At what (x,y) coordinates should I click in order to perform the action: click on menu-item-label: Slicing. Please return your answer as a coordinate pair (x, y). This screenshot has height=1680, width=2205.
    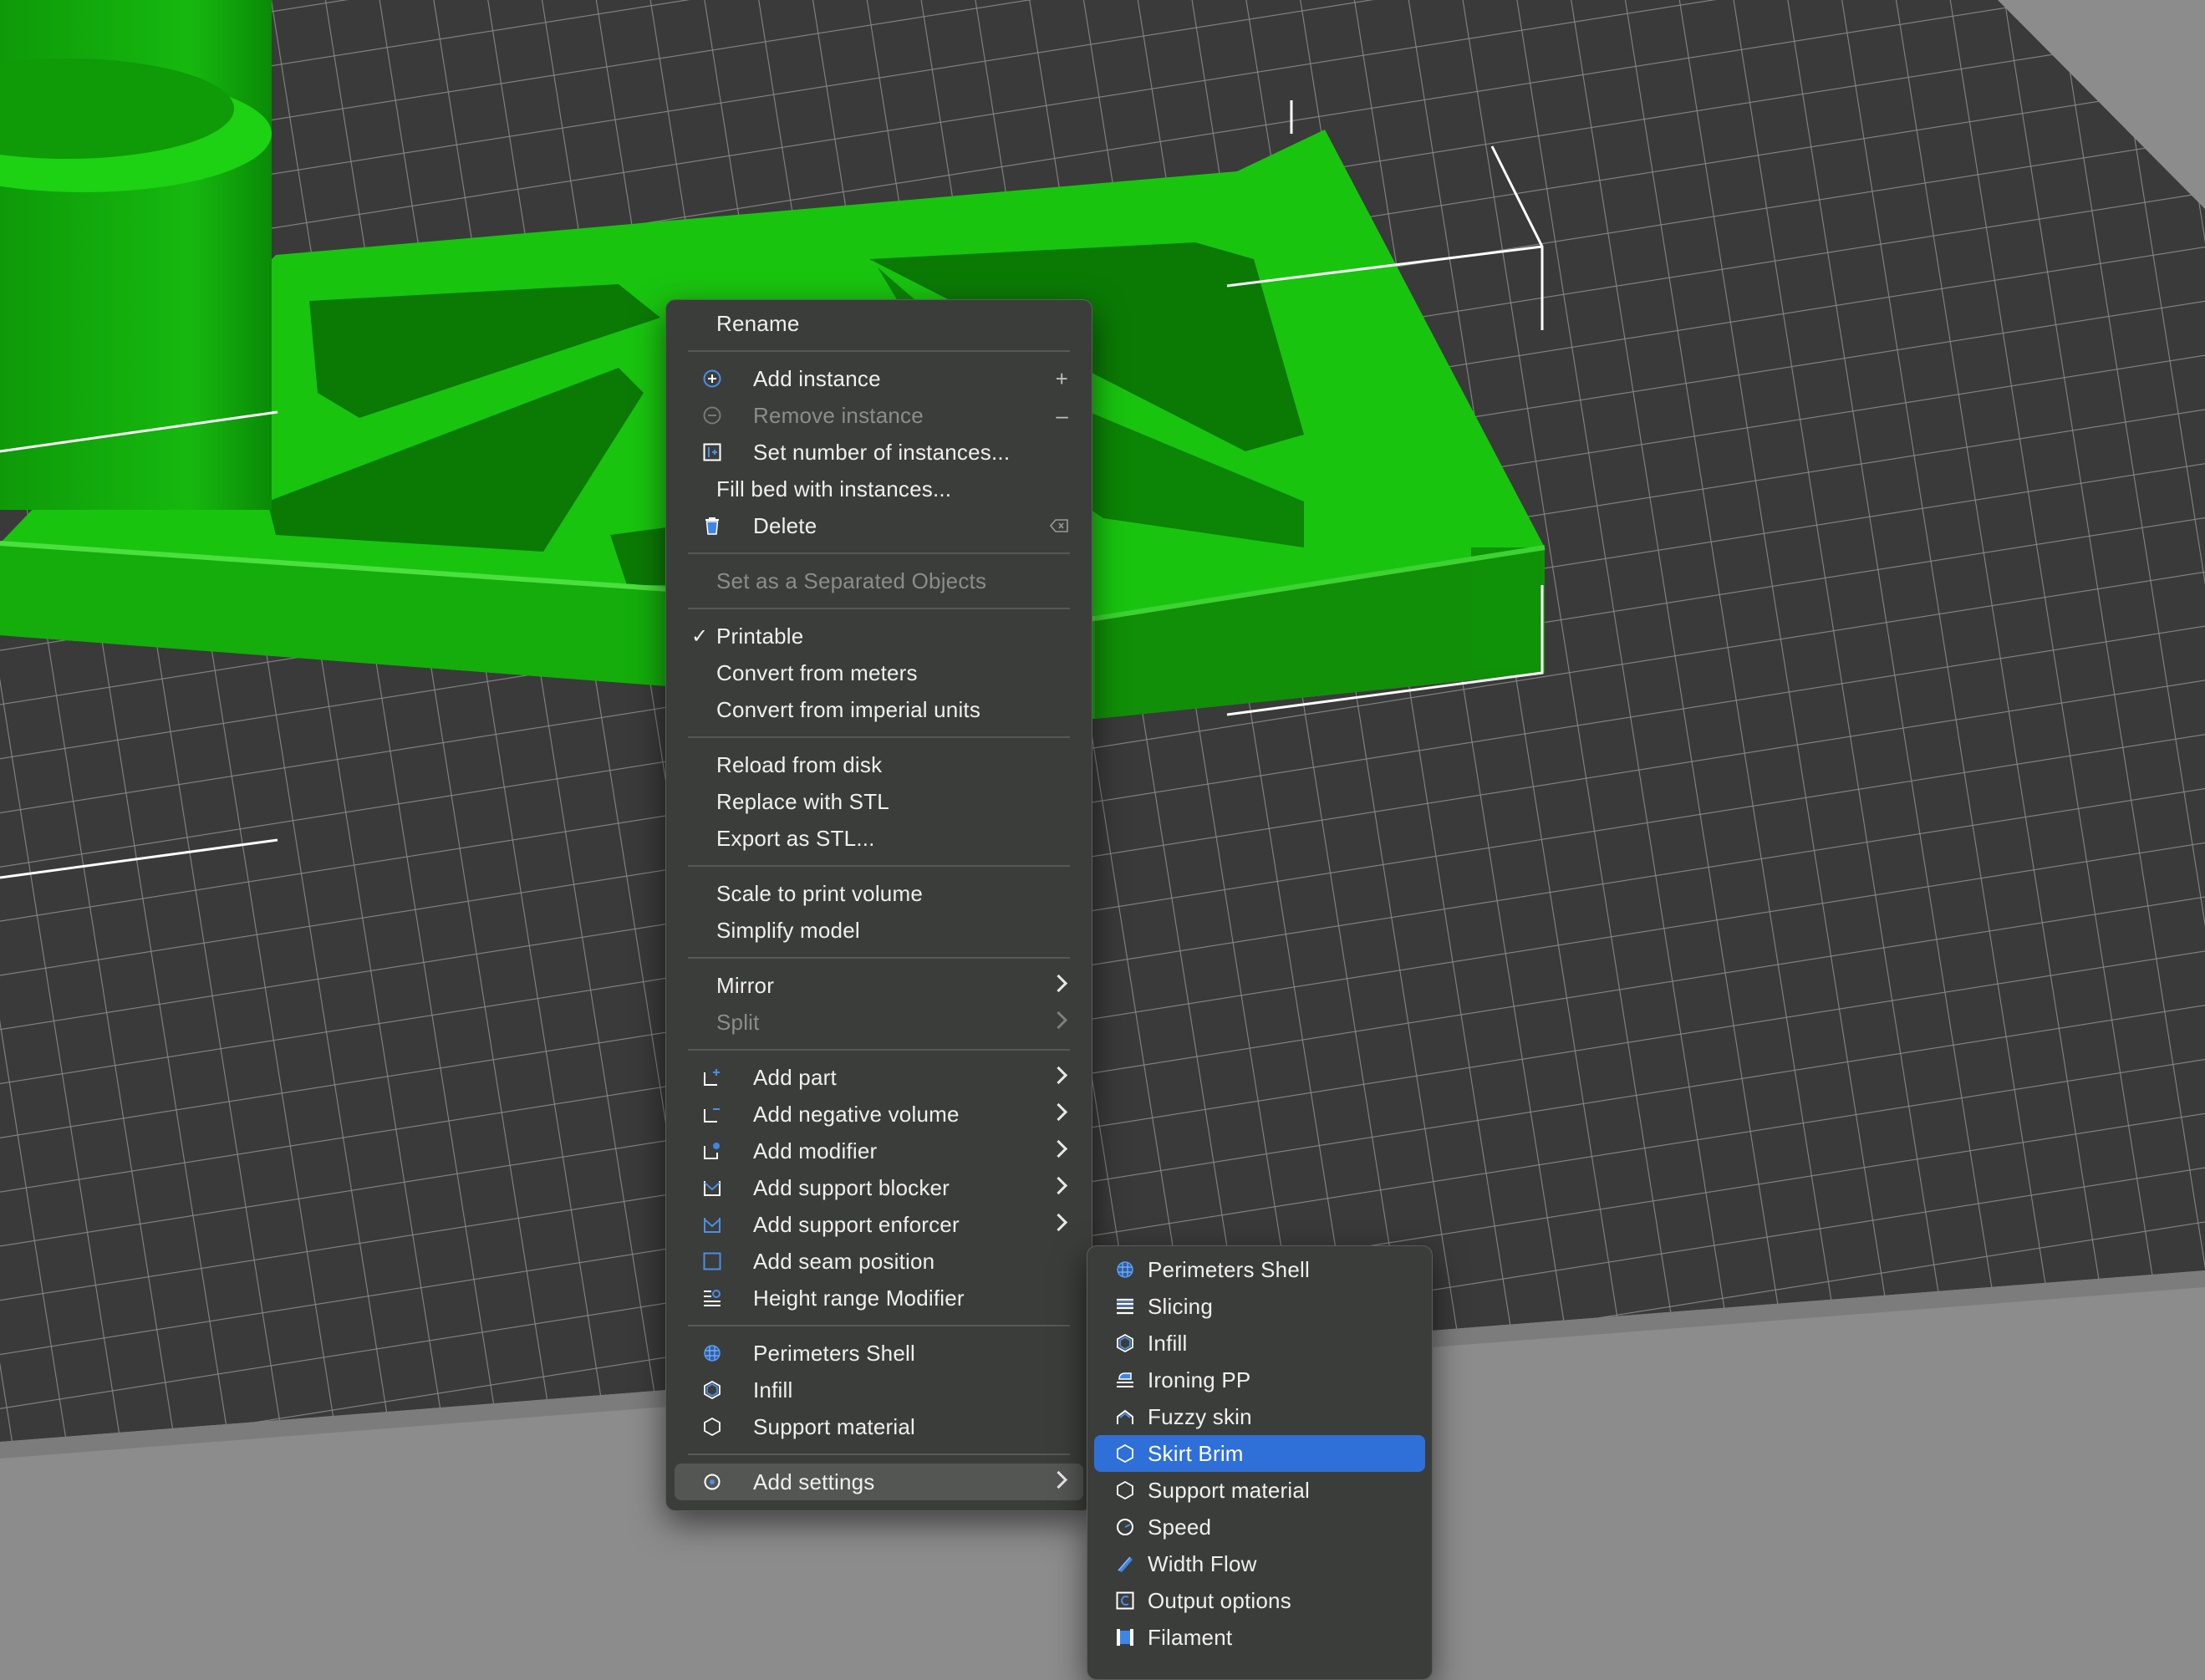
    Looking at the image, I should click on (1180, 1306).